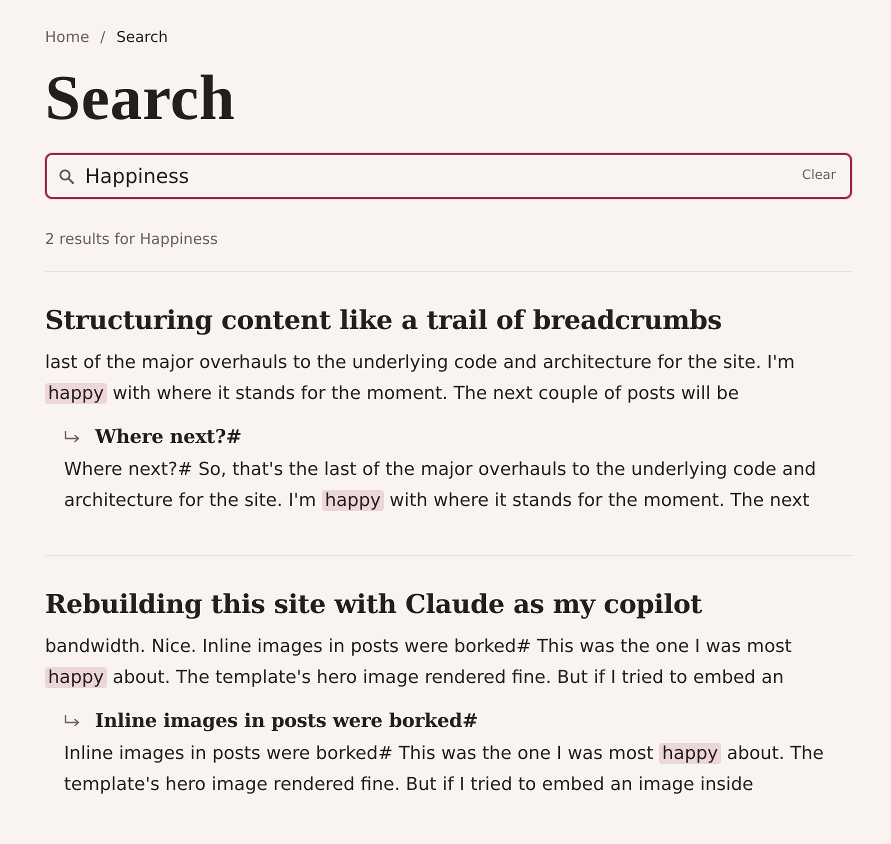 This screenshot has width=891, height=844. Describe the element at coordinates (67, 37) in the screenshot. I see `breadcrumb-link: Home` at that location.